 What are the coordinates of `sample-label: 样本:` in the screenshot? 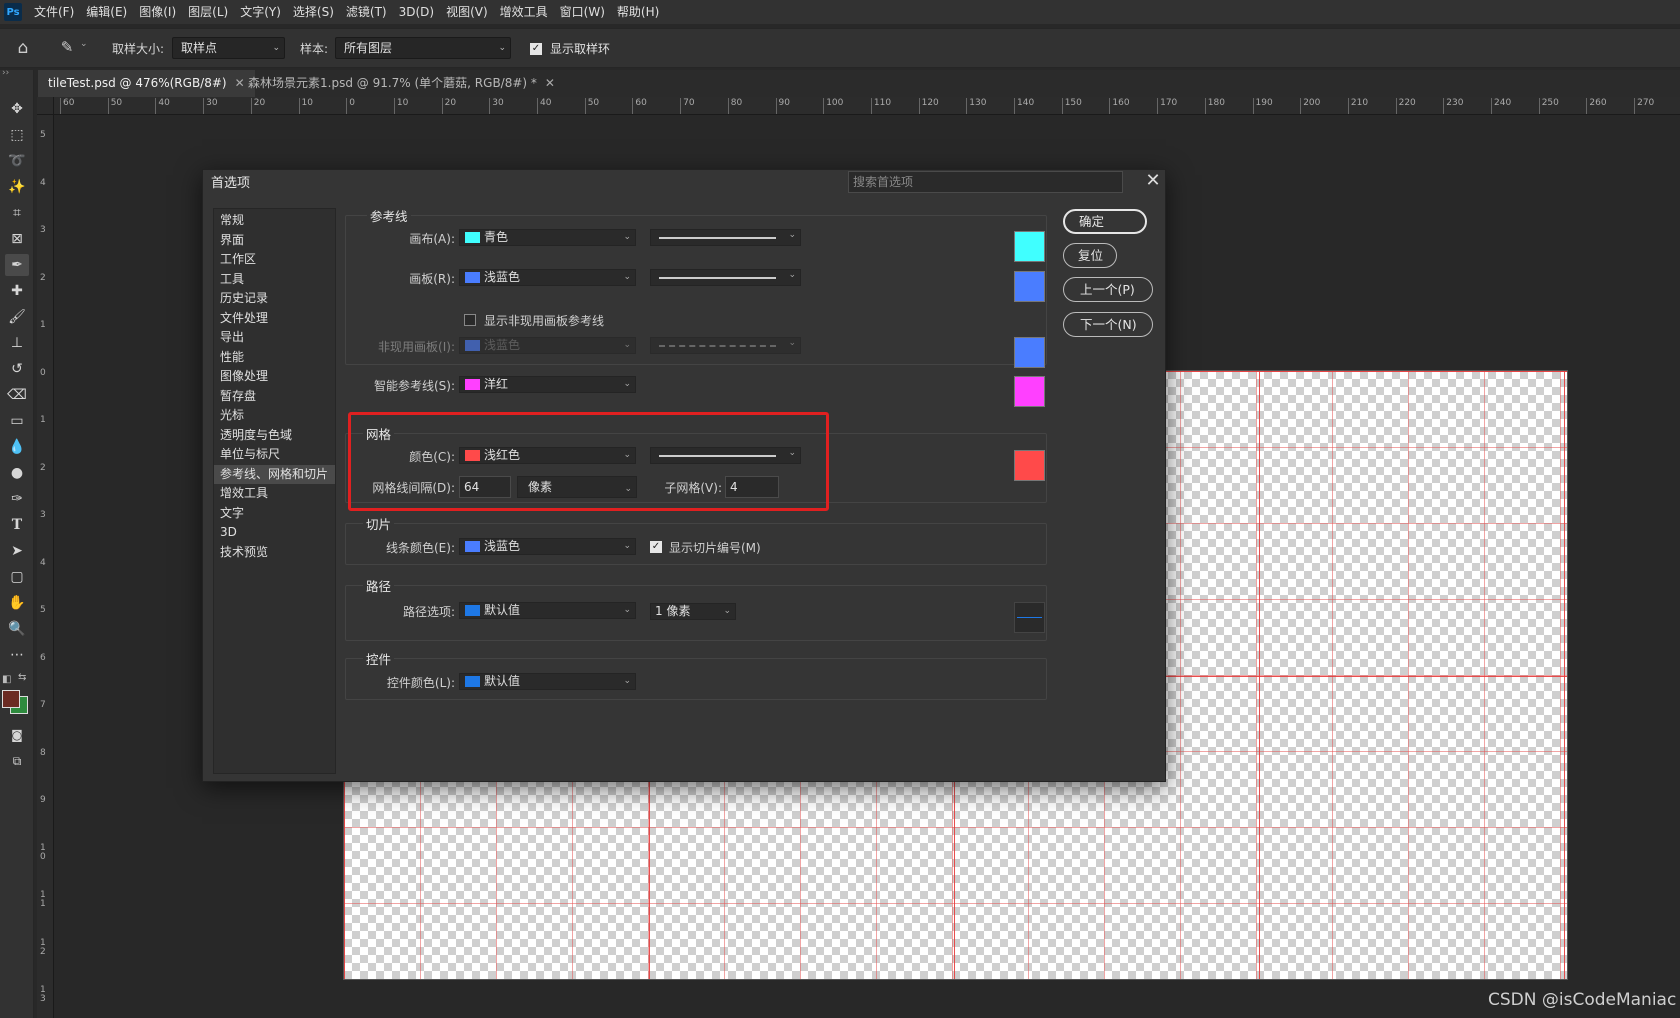 It's located at (314, 49).